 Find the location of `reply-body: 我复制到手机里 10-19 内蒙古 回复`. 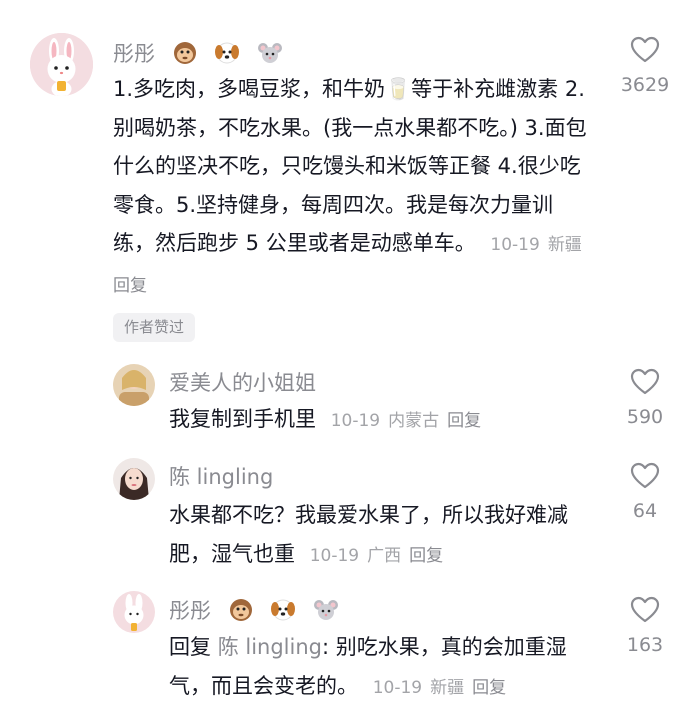

reply-body: 我复制到手机里 10-19 内蒙古 回复 is located at coordinates (384, 420).